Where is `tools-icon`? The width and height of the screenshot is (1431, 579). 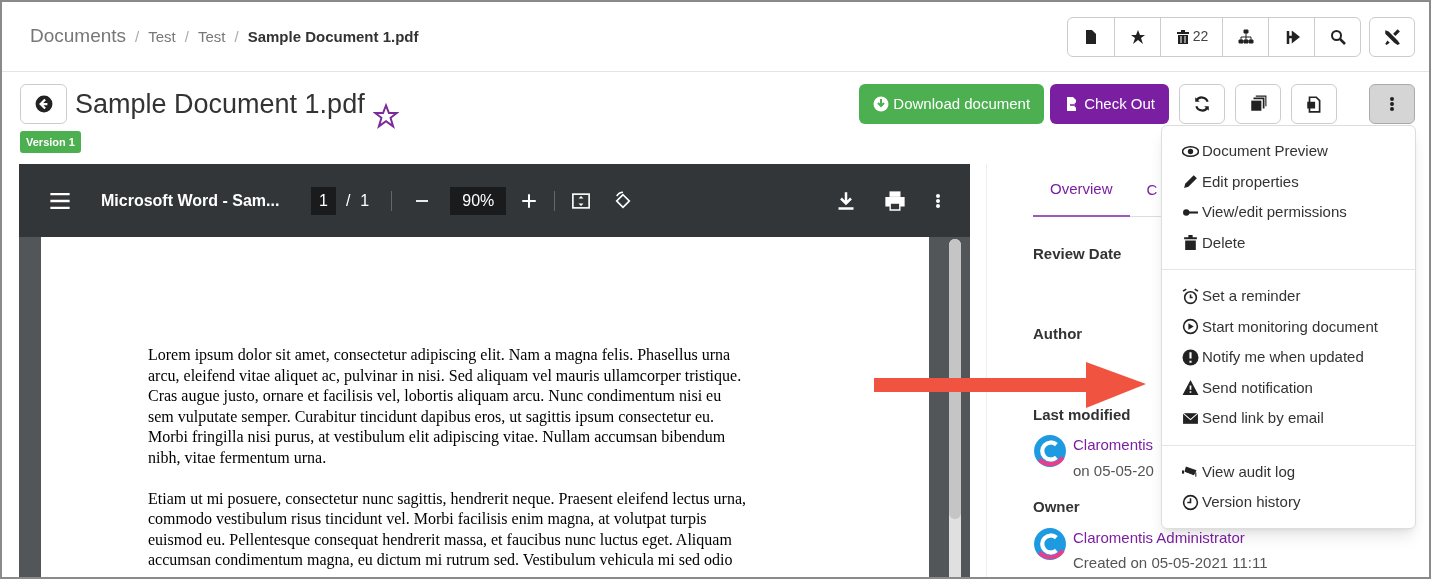 tools-icon is located at coordinates (1392, 36).